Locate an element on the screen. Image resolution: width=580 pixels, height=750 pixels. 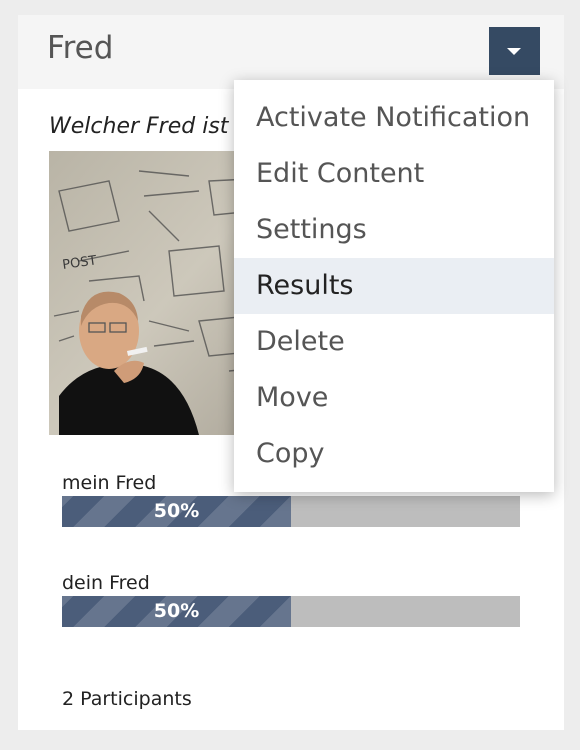
menu-item-edit-content: Edit Content is located at coordinates (394, 174).